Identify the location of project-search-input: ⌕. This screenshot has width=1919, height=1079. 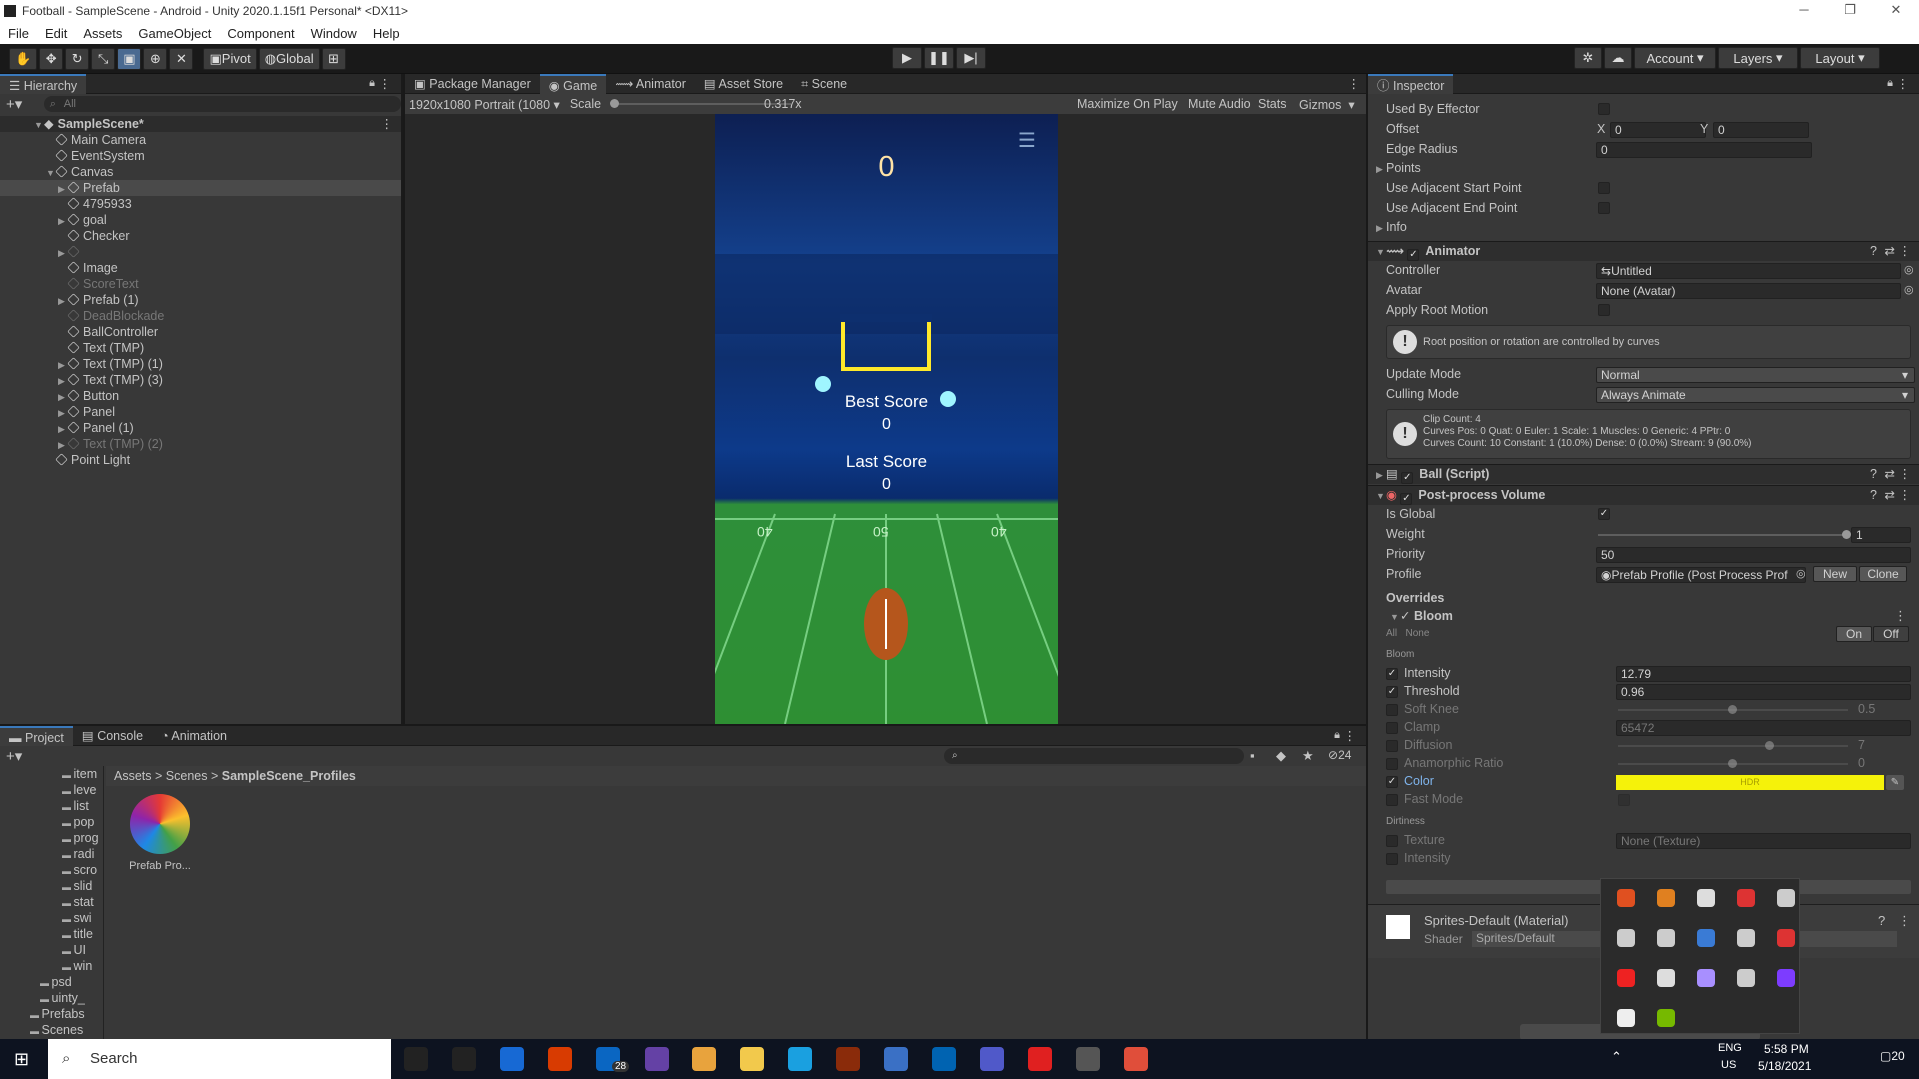
(1094, 756).